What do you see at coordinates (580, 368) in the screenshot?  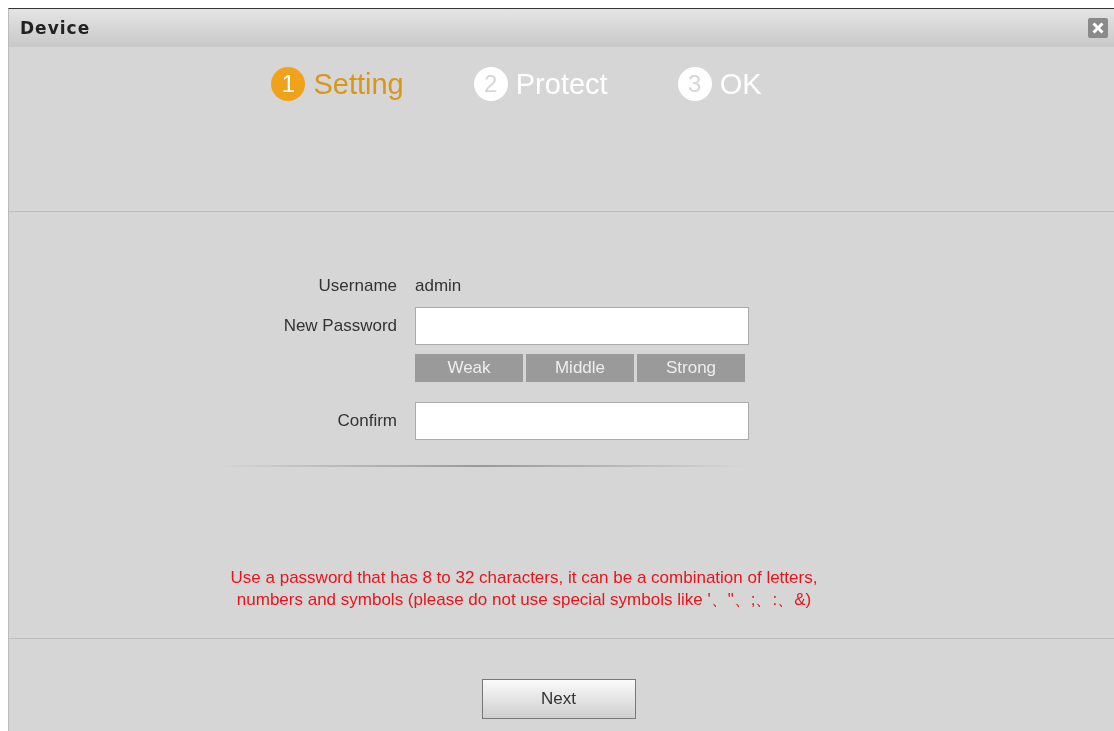 I see `strength-segment: Middle` at bounding box center [580, 368].